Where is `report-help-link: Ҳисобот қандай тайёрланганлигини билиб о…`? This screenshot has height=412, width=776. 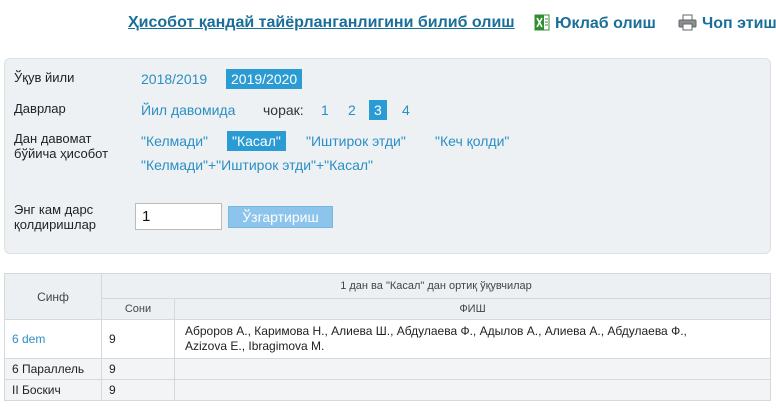 report-help-link: Ҳисобот қандай тайёрланганлигини билиб о… is located at coordinates (321, 23).